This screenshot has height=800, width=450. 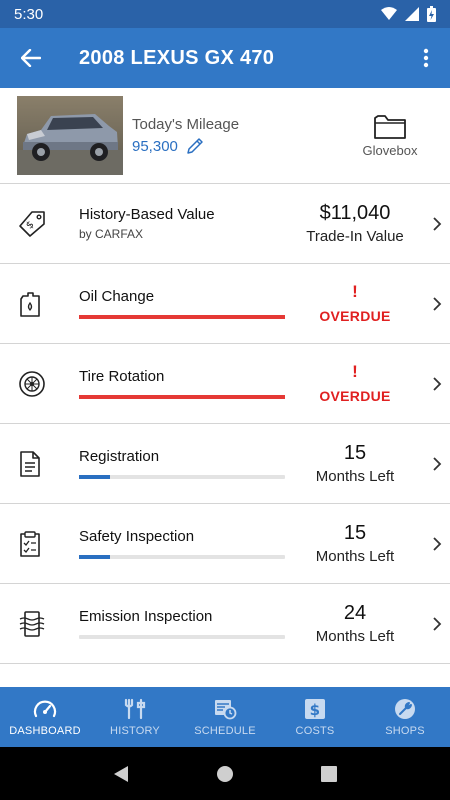 I want to click on wifi-icon, so click(x=389, y=13).